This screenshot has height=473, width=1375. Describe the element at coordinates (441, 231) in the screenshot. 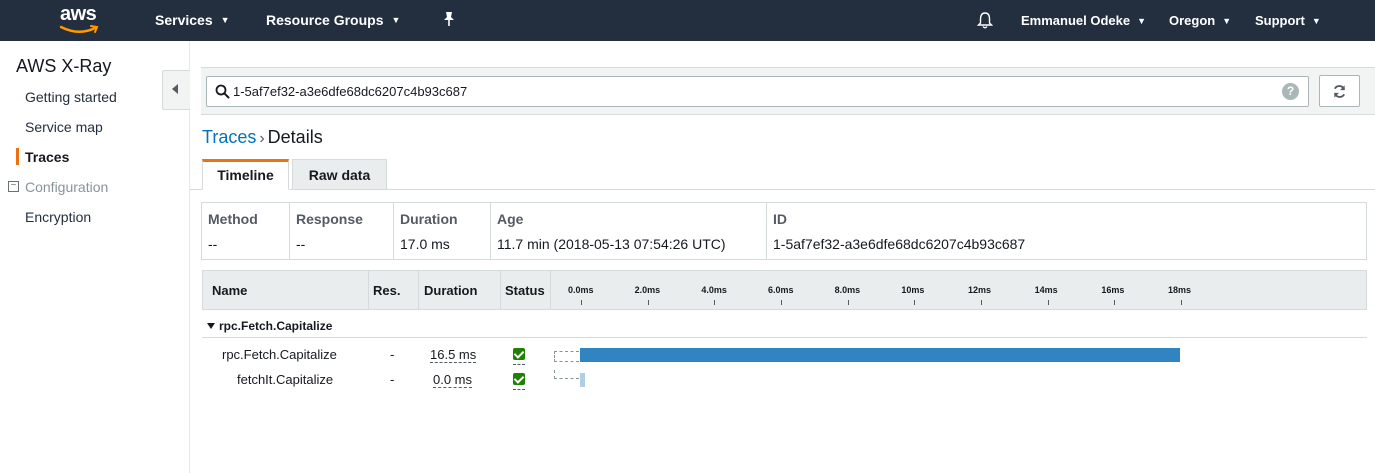

I see `summary-duration: Duration 17.0 ms` at that location.